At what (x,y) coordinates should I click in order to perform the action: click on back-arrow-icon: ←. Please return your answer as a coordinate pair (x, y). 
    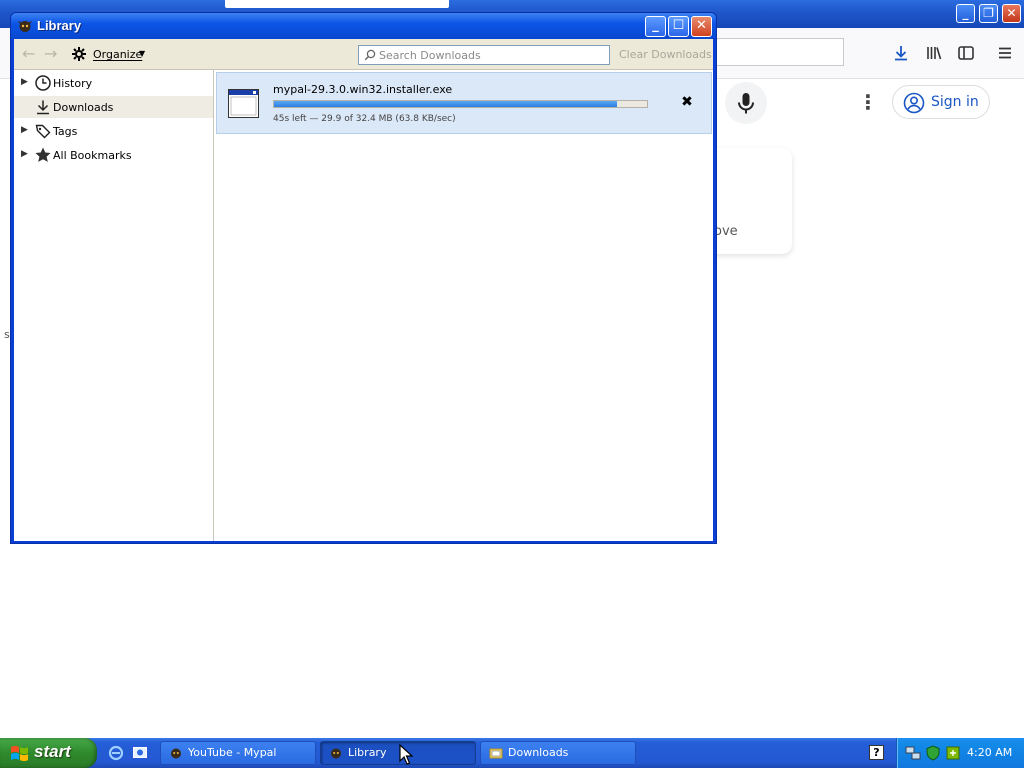
    Looking at the image, I should click on (30, 54).